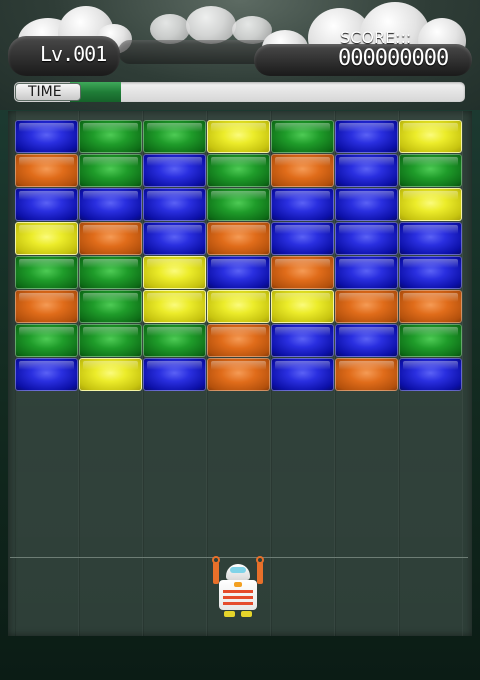  Describe the element at coordinates (229, 614) in the screenshot. I see `robot-left-foot` at that location.